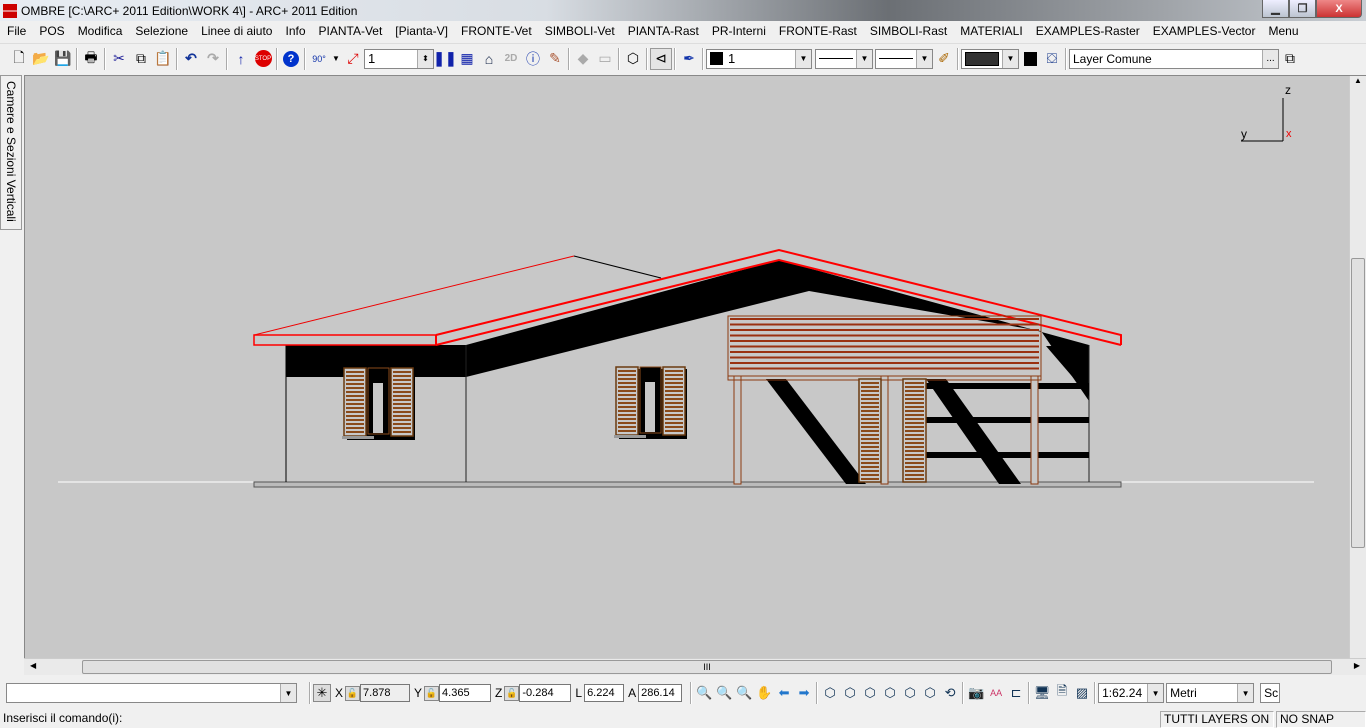  Describe the element at coordinates (351, 31) in the screenshot. I see `menu-pianta-vet: PIANTA-Vet` at that location.